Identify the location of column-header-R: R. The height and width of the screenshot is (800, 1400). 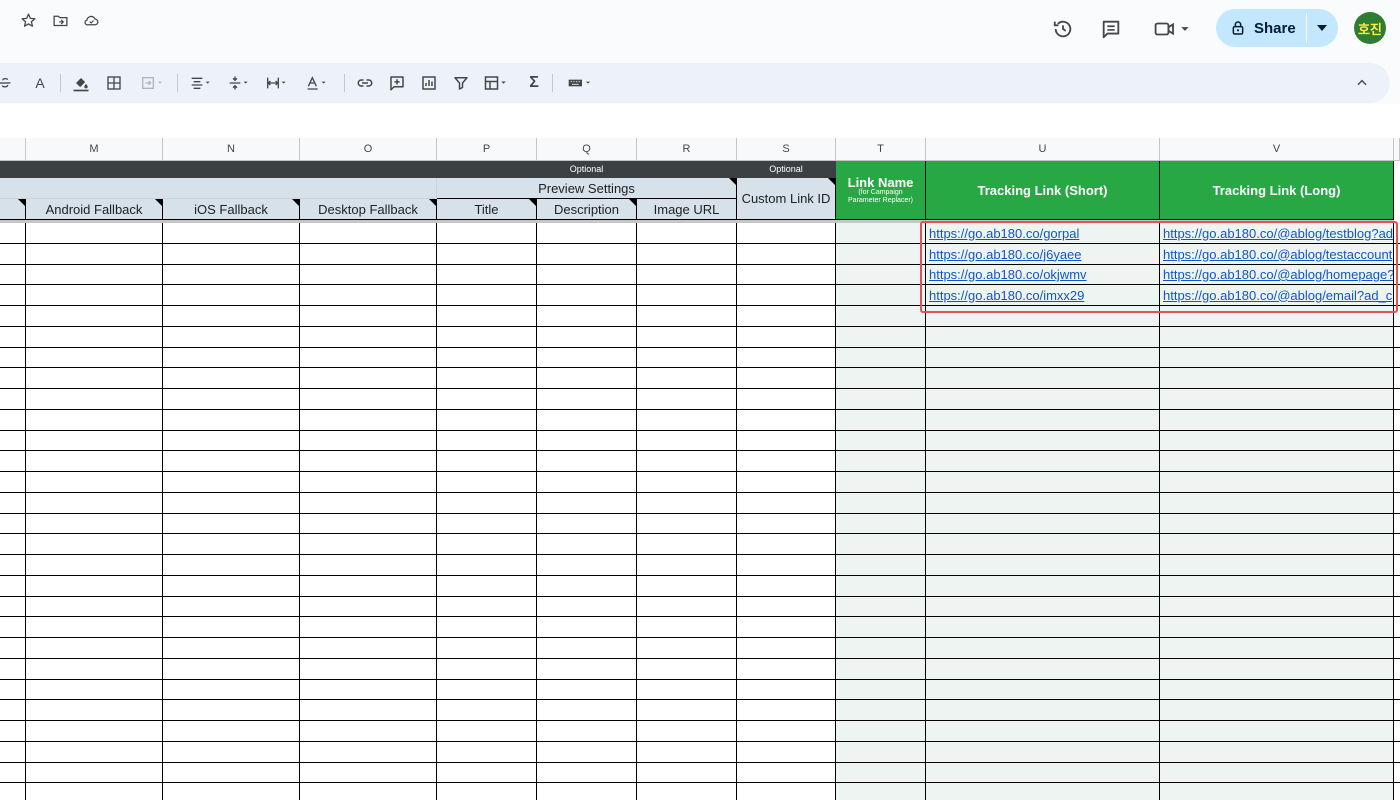
(687, 149).